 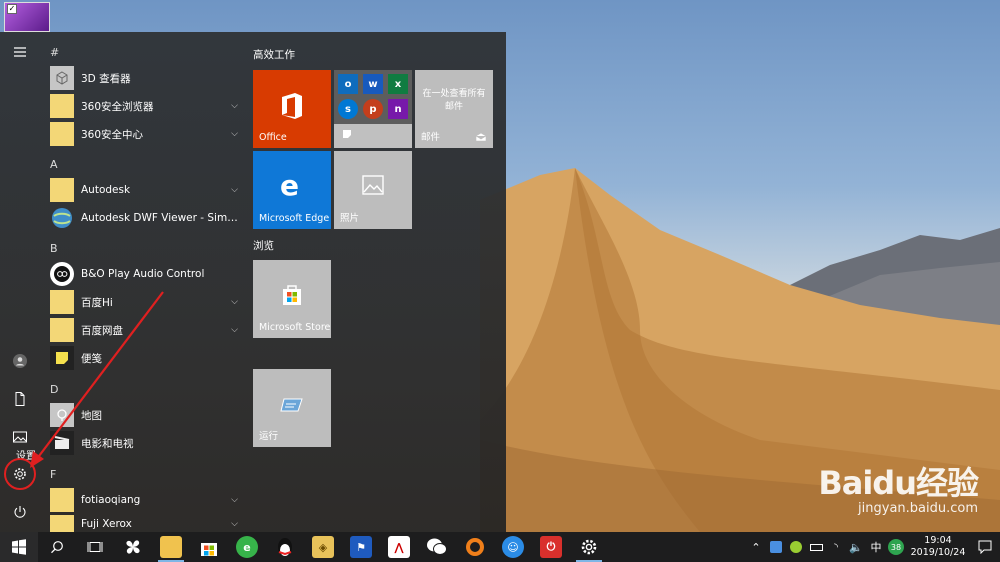 What do you see at coordinates (144, 524) in the screenshot?
I see `app-item-fuji-xerox: Fuji Xerox ⌵` at bounding box center [144, 524].